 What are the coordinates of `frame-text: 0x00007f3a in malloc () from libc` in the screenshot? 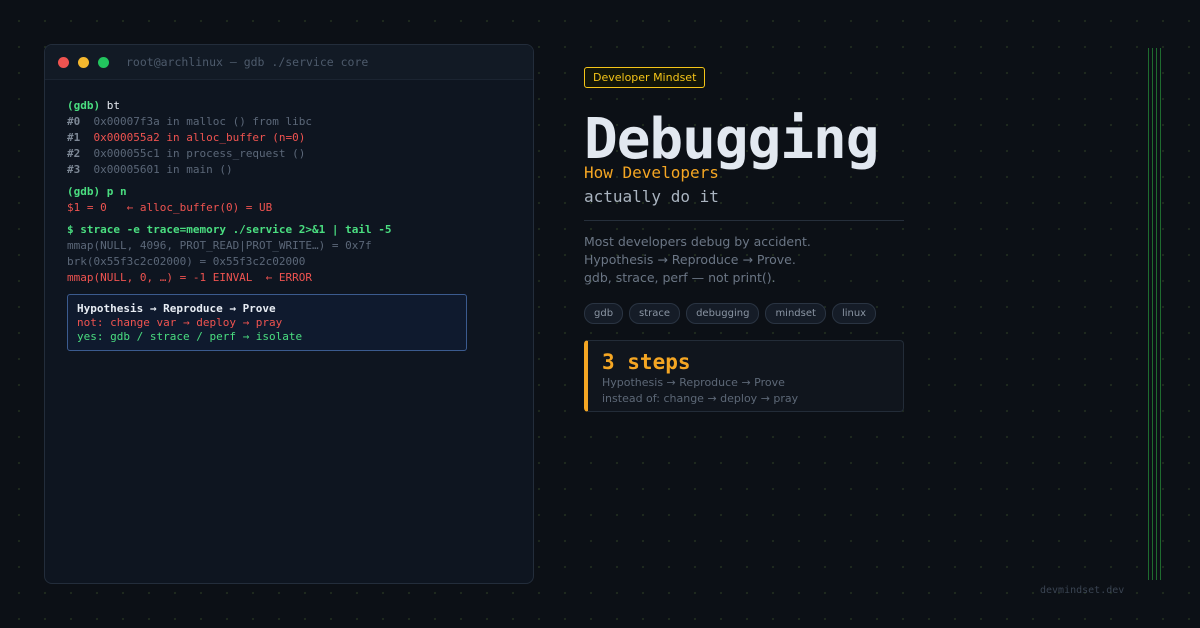 It's located at (196, 121).